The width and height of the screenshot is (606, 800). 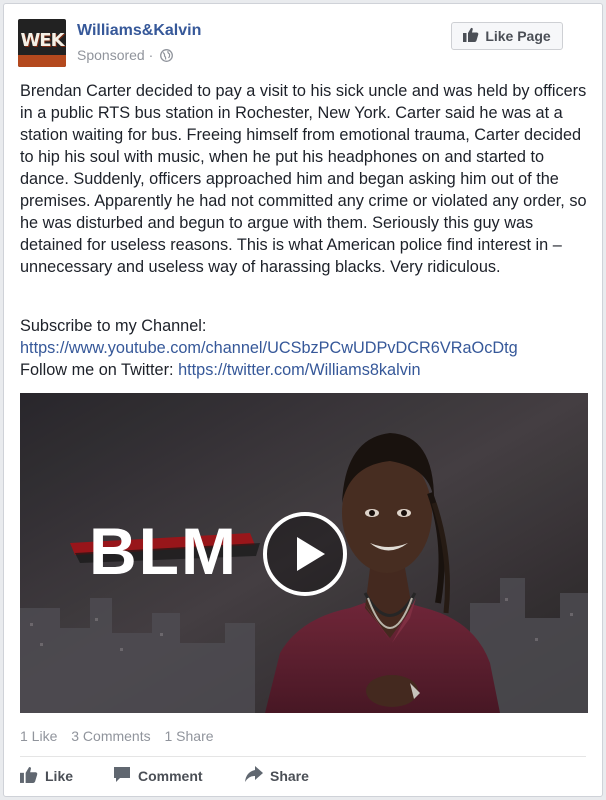 I want to click on subscribe-label: Subscribe to my Channel:, so click(x=113, y=326).